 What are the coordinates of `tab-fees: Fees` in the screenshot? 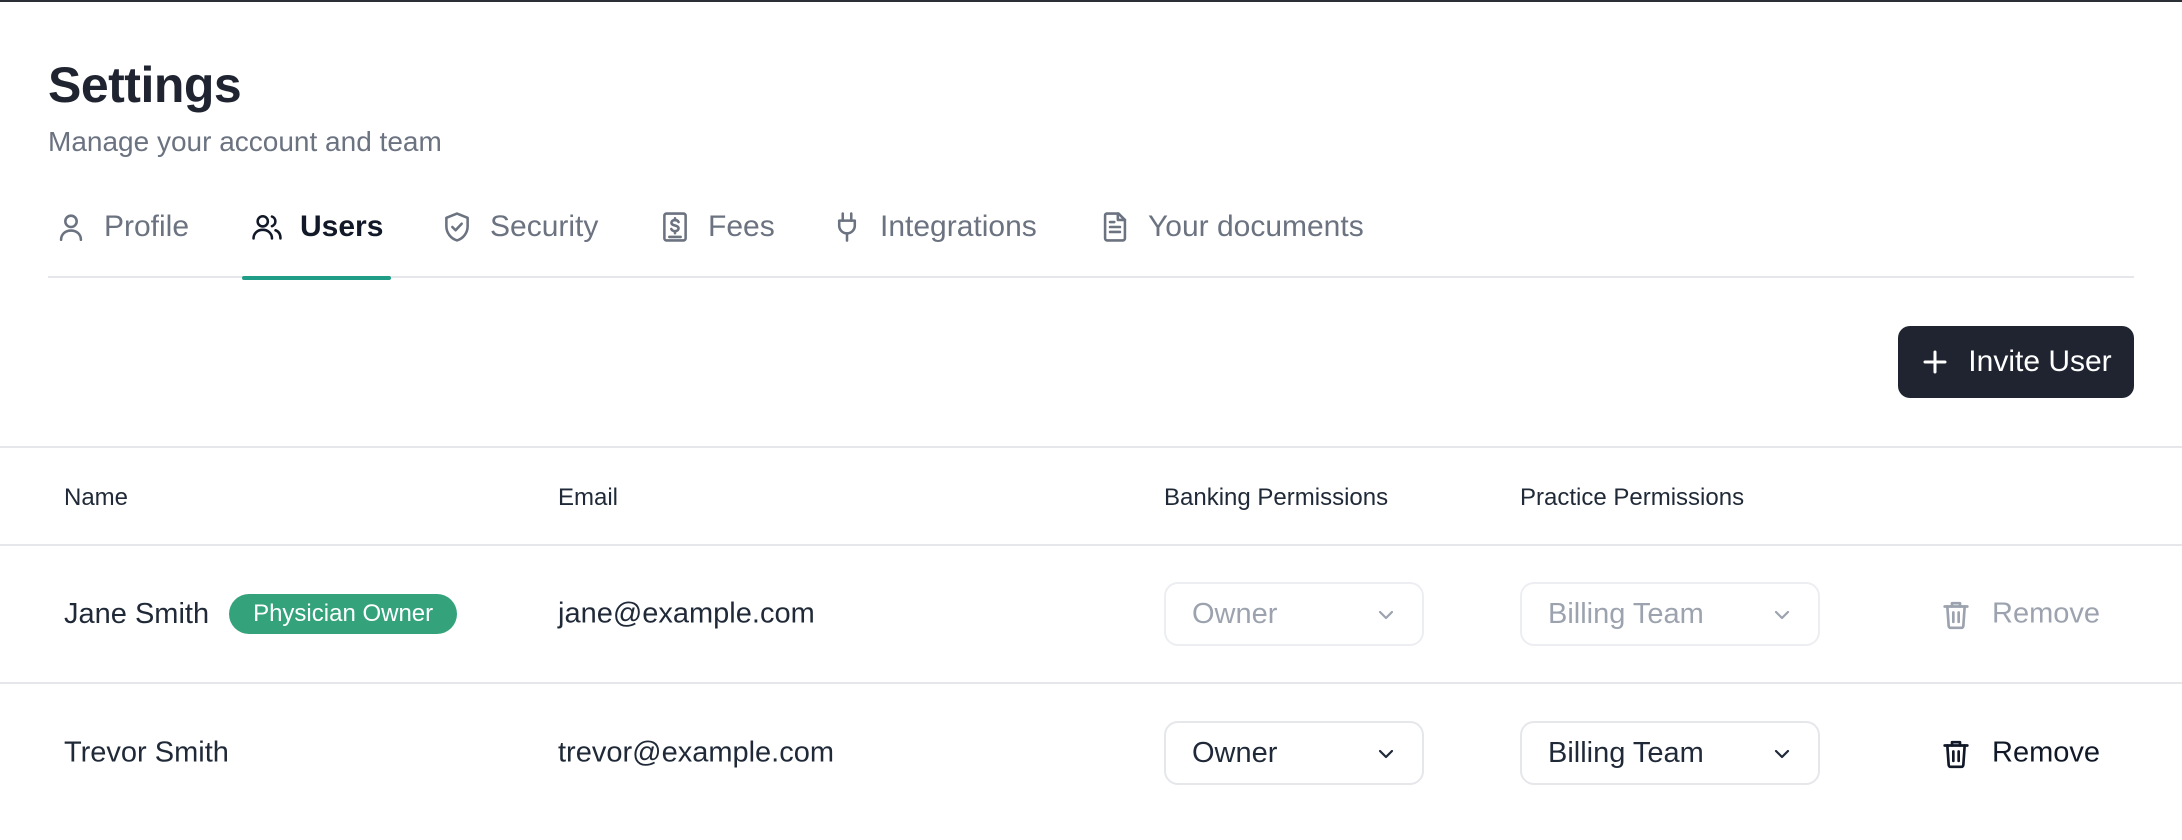 It's located at (716, 241).